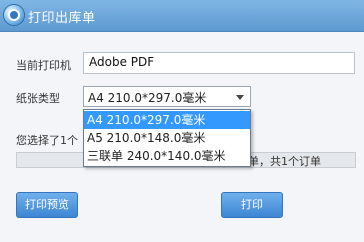 The height and width of the screenshot is (242, 364). What do you see at coordinates (167, 156) in the screenshot?
I see `paper-option-triplicate: 三联单 240.0*140.0毫米` at bounding box center [167, 156].